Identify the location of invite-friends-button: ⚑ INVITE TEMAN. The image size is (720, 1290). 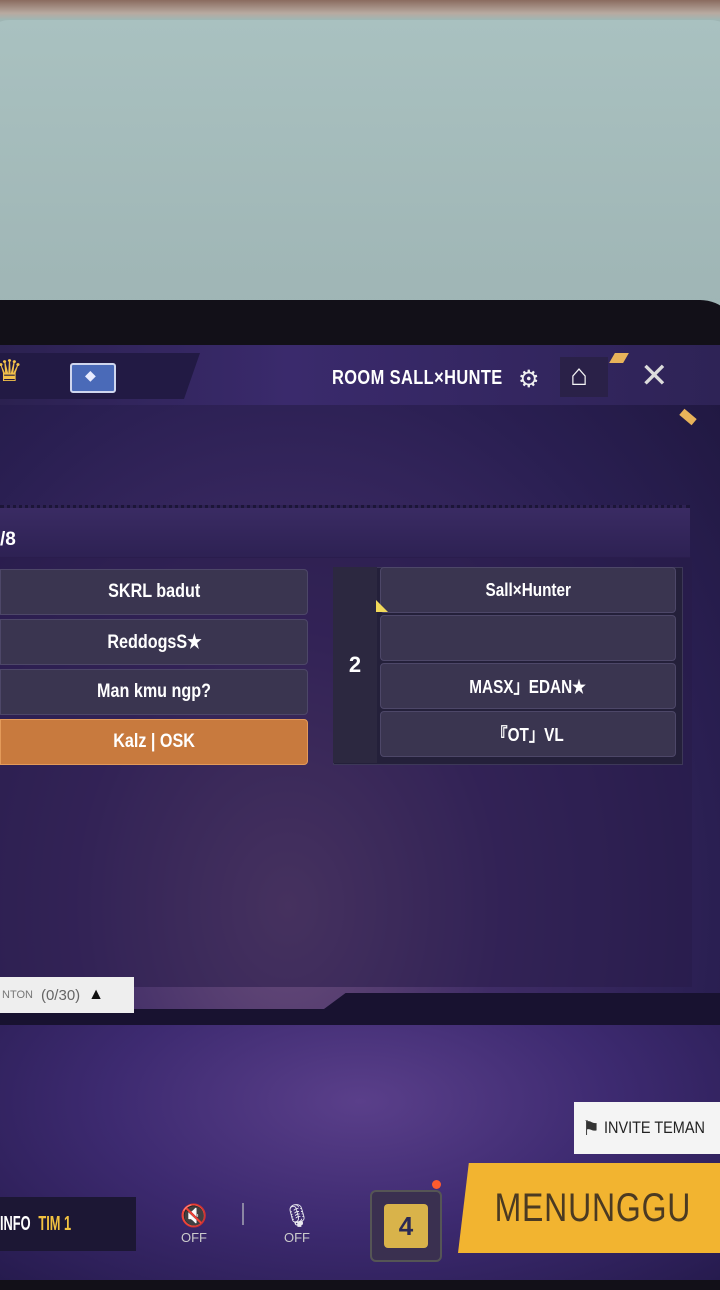
(647, 1128).